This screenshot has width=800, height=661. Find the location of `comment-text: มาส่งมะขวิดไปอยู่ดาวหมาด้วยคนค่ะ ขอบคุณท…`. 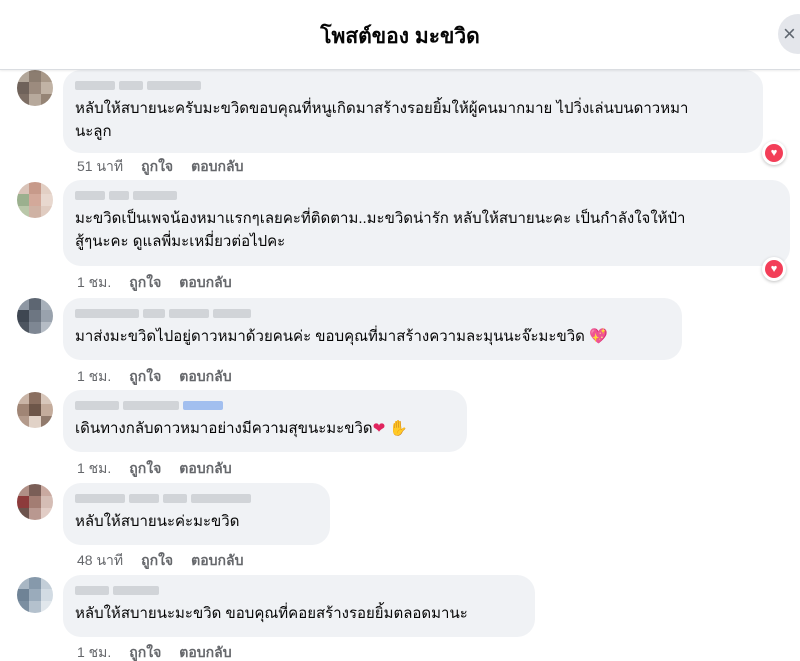

comment-text: มาส่งมะขวิดไปอยู่ดาวหมาด้วยคนค่ะ ขอบคุณท… is located at coordinates (372, 336).